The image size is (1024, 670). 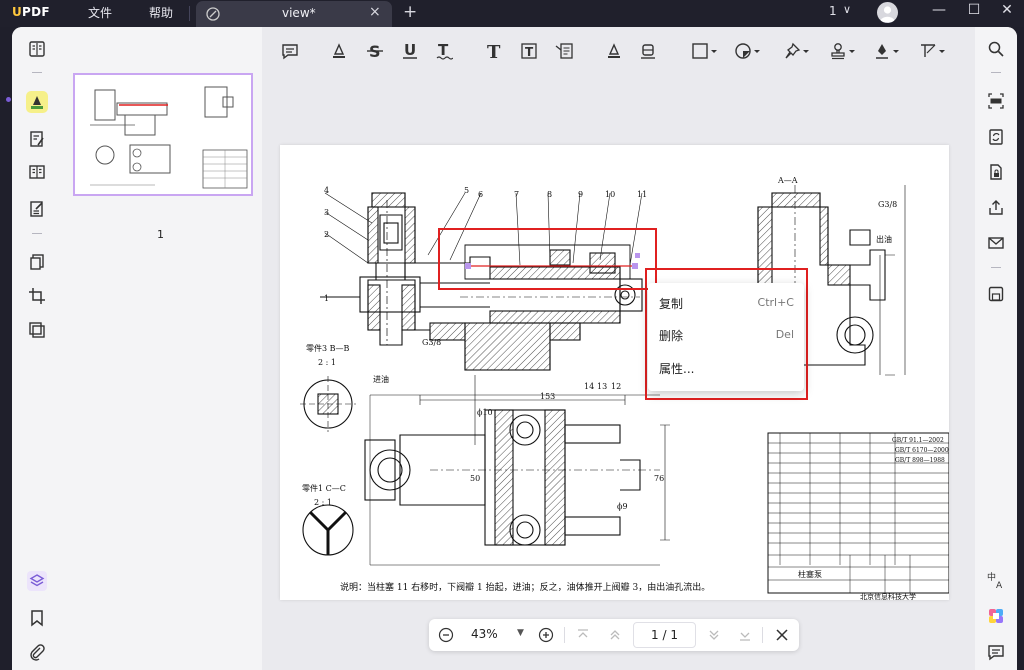 I want to click on callout-label: 2, so click(x=326, y=234).